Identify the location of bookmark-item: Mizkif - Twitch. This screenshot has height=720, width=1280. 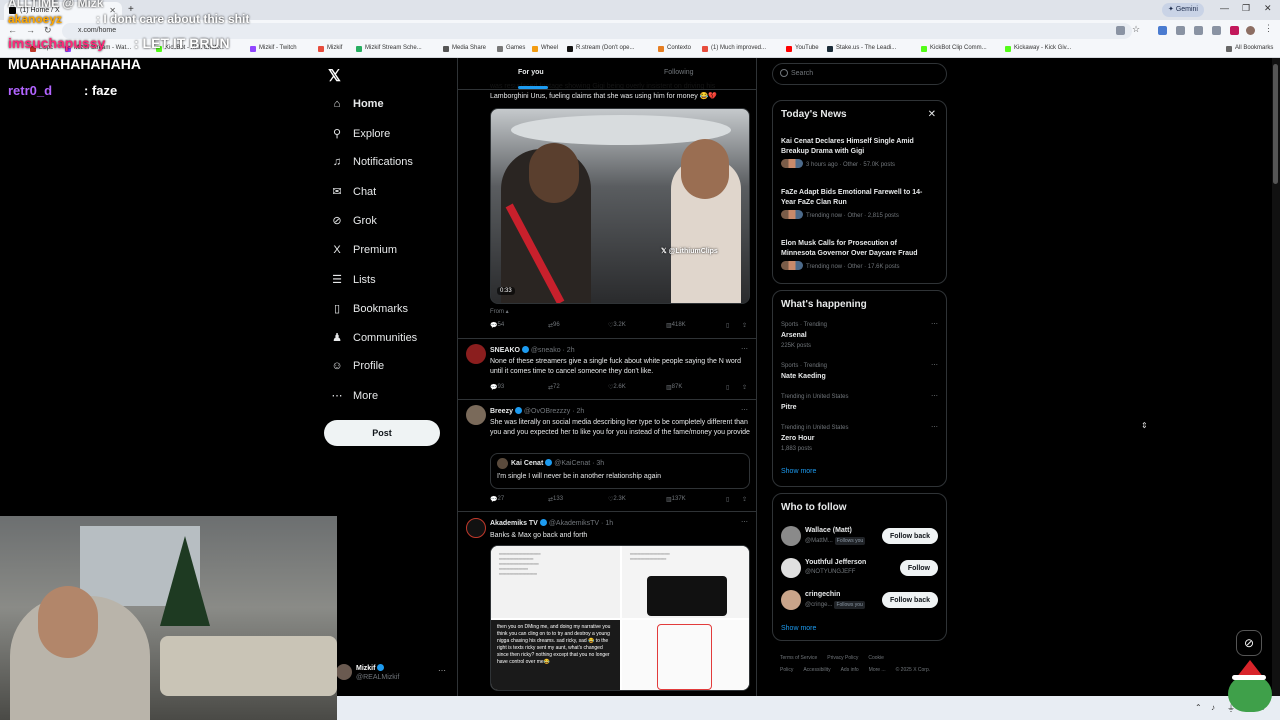
(273, 48).